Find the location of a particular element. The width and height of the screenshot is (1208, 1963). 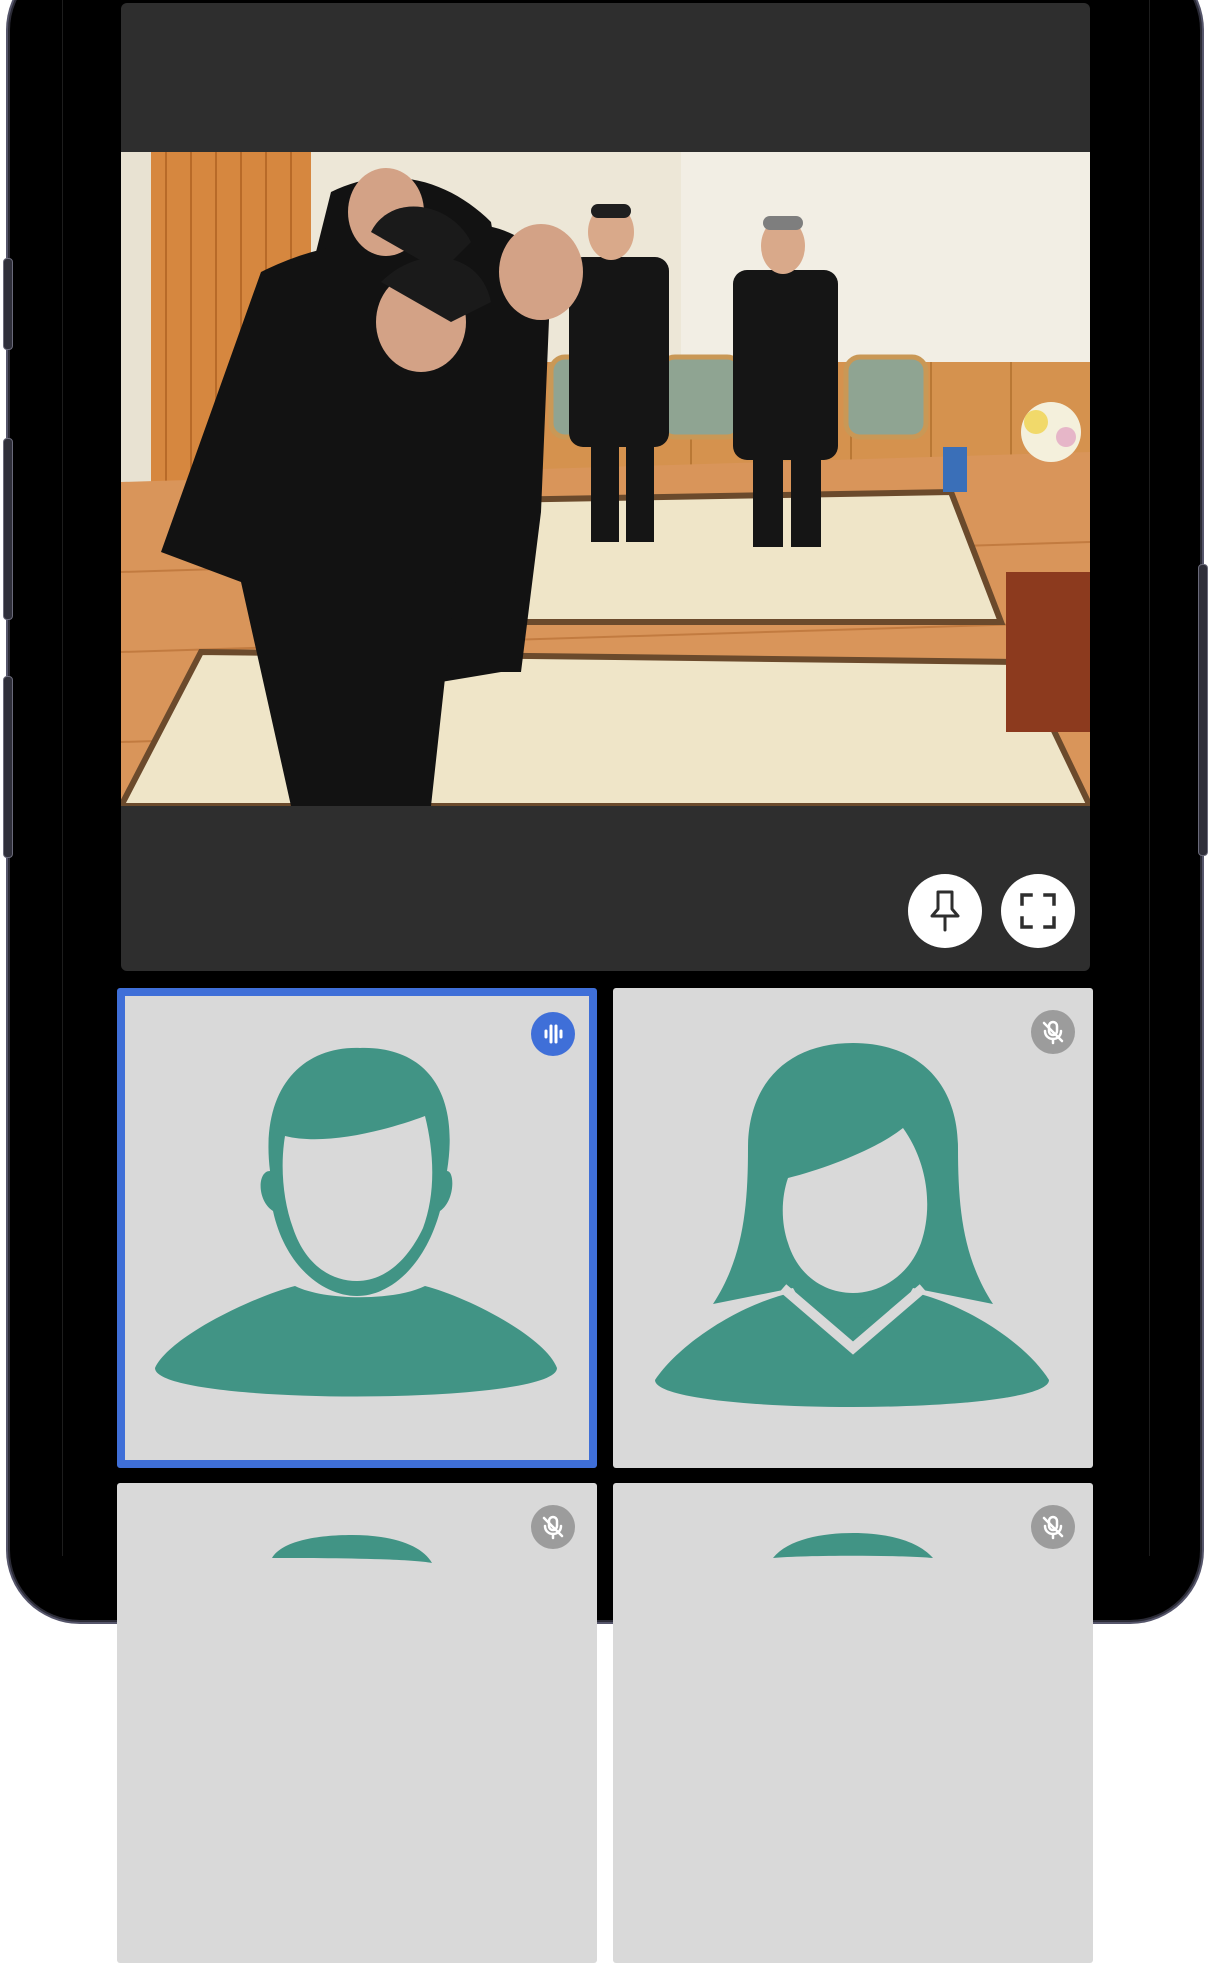

fullscreen-icon is located at coordinates (1038, 911).